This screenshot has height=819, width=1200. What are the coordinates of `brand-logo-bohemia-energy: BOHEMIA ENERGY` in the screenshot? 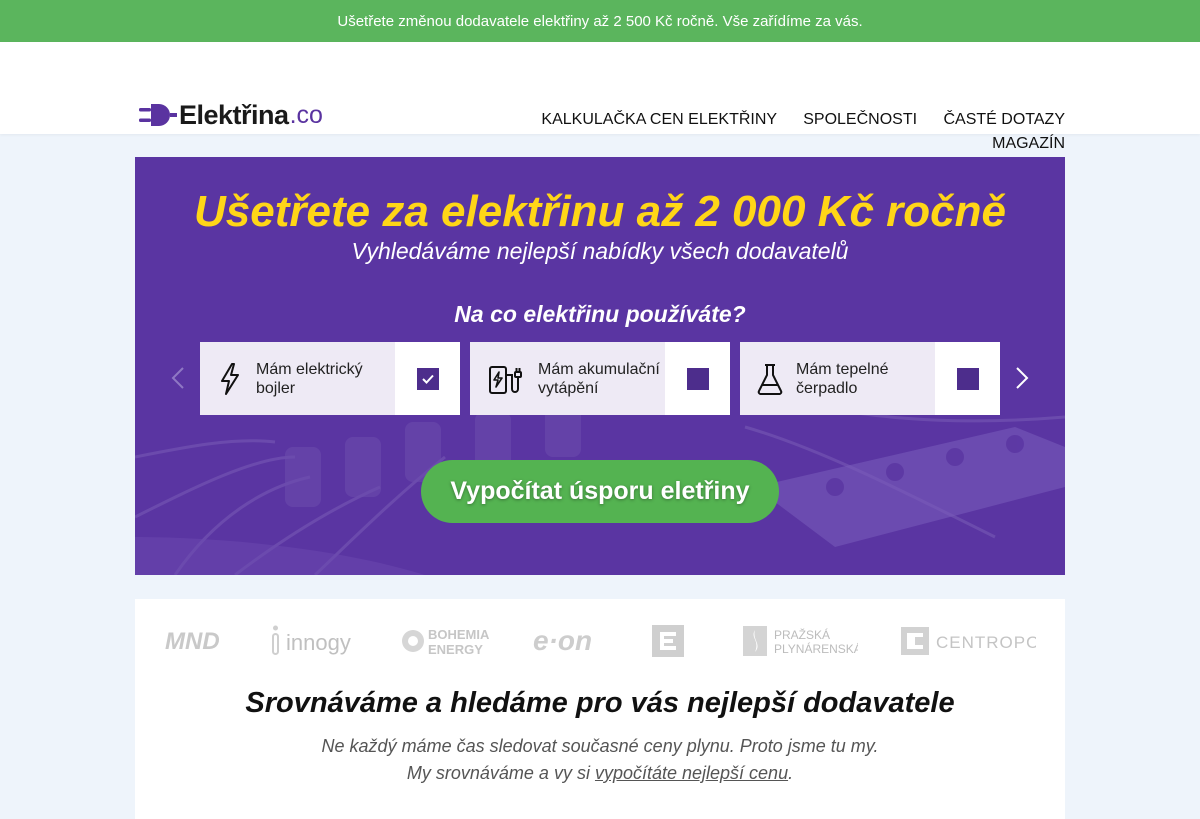 It's located at (450, 641).